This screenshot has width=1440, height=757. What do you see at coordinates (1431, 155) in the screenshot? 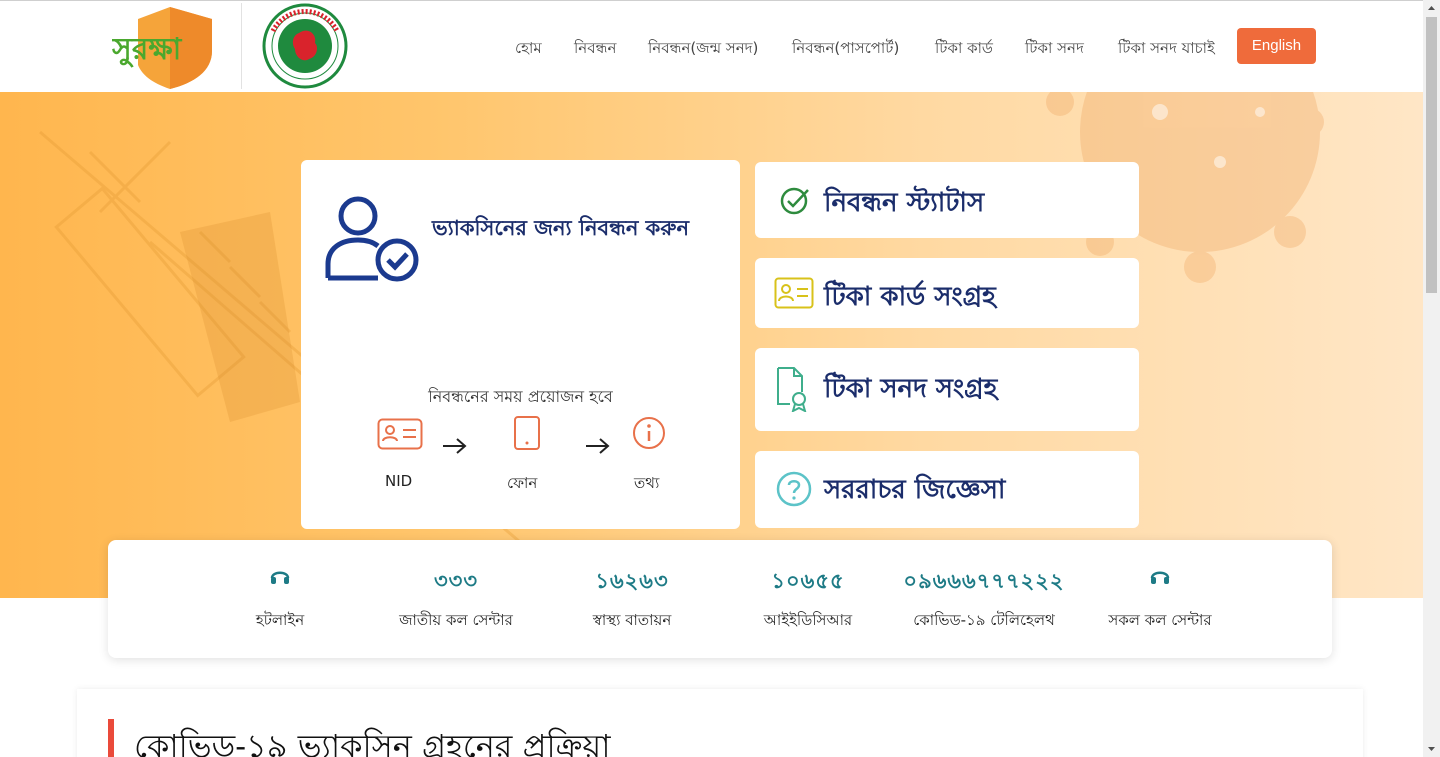
I see `scrollbar-thumb` at bounding box center [1431, 155].